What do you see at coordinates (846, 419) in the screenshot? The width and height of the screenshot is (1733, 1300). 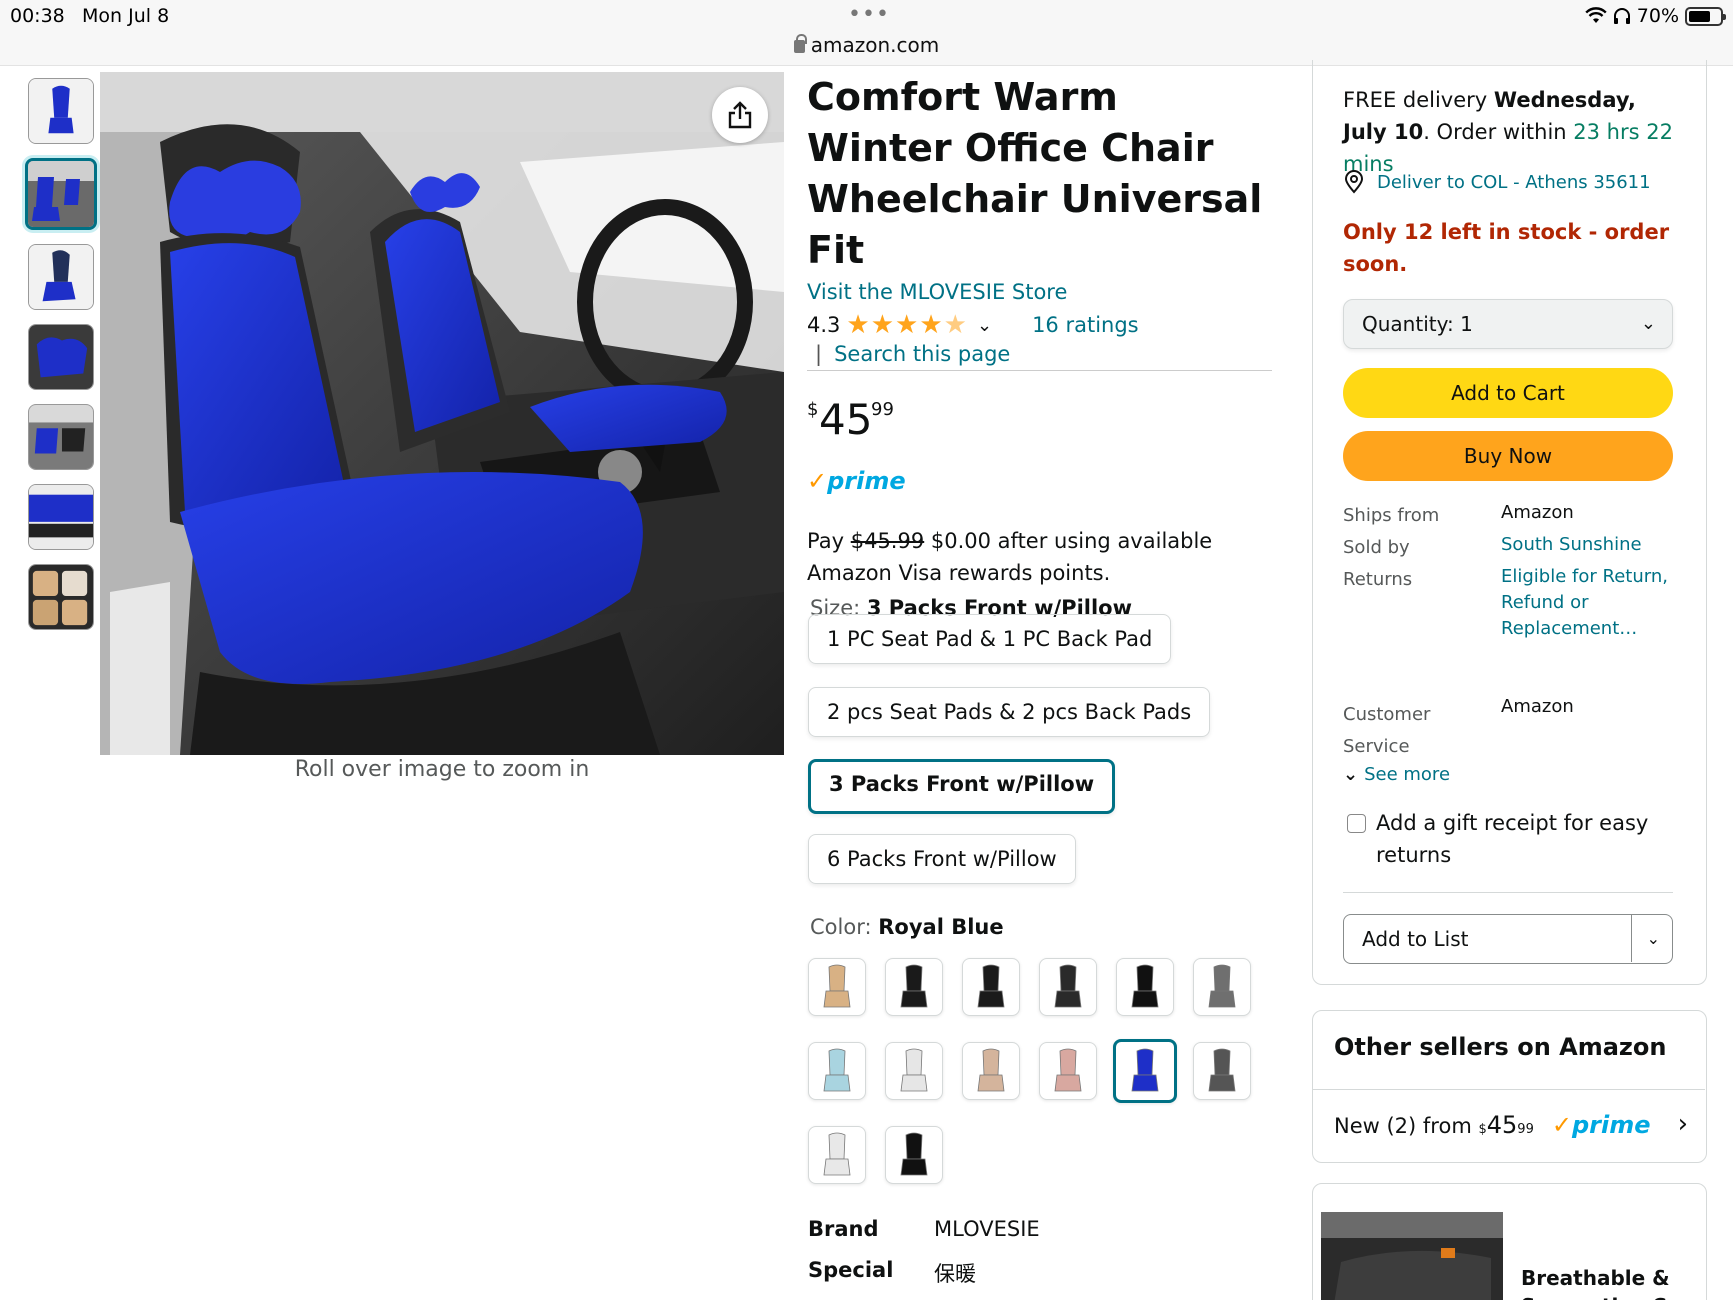 I see `price-whole: 45` at bounding box center [846, 419].